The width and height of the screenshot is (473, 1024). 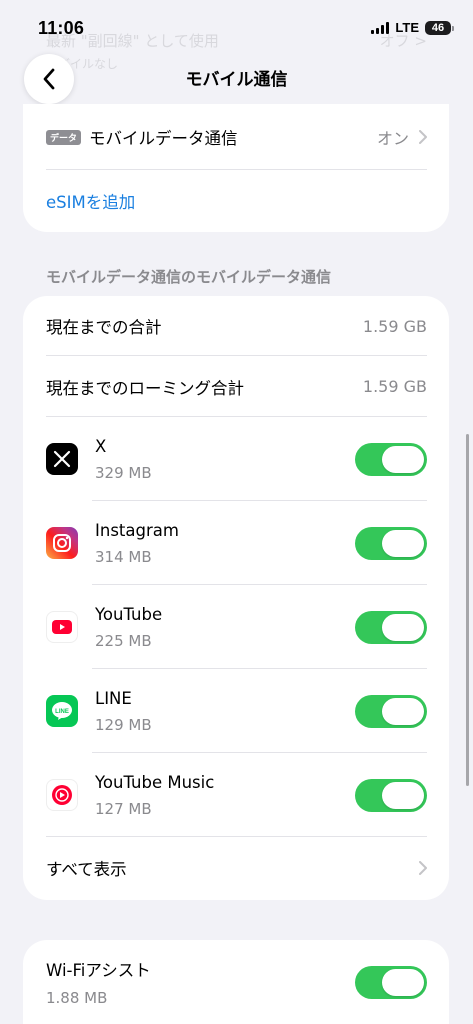 I want to click on wifi-assist-usage: 1.88 MB, so click(x=77, y=998).